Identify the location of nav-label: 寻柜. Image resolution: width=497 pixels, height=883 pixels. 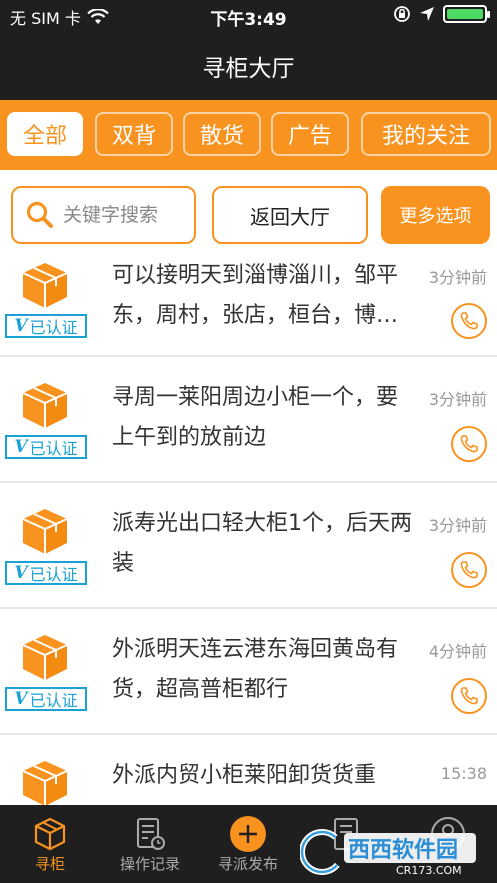
(49, 864).